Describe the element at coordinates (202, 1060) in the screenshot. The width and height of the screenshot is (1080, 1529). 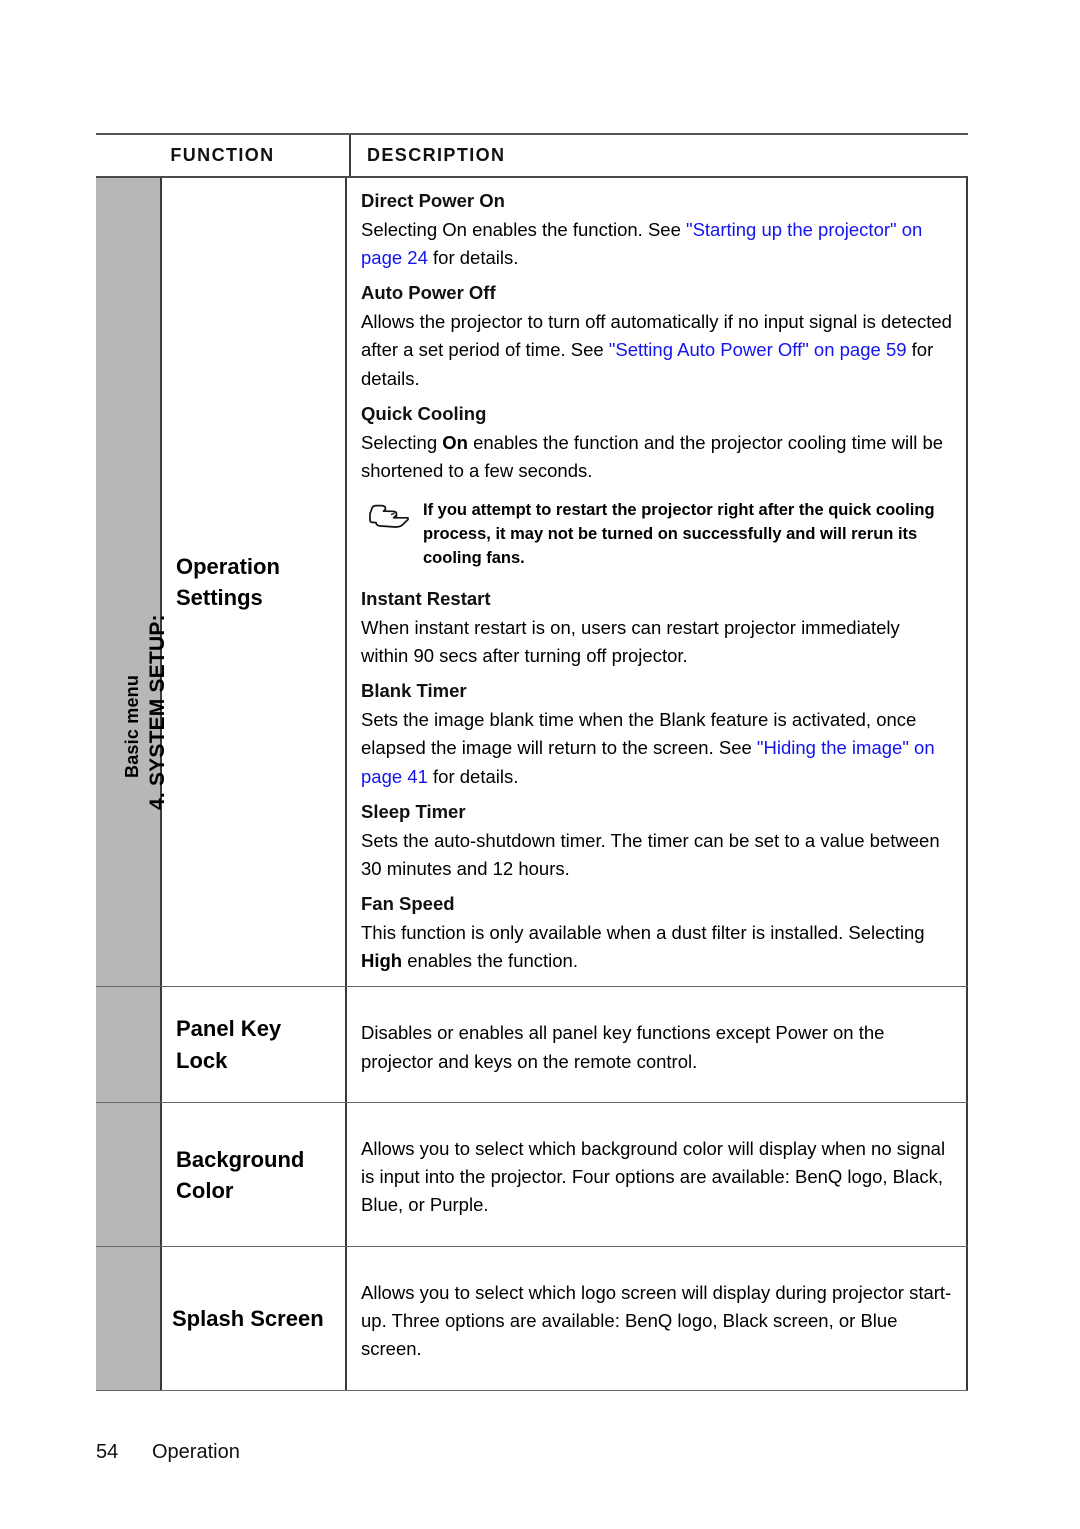
I see `function-label-line2: Lock` at that location.